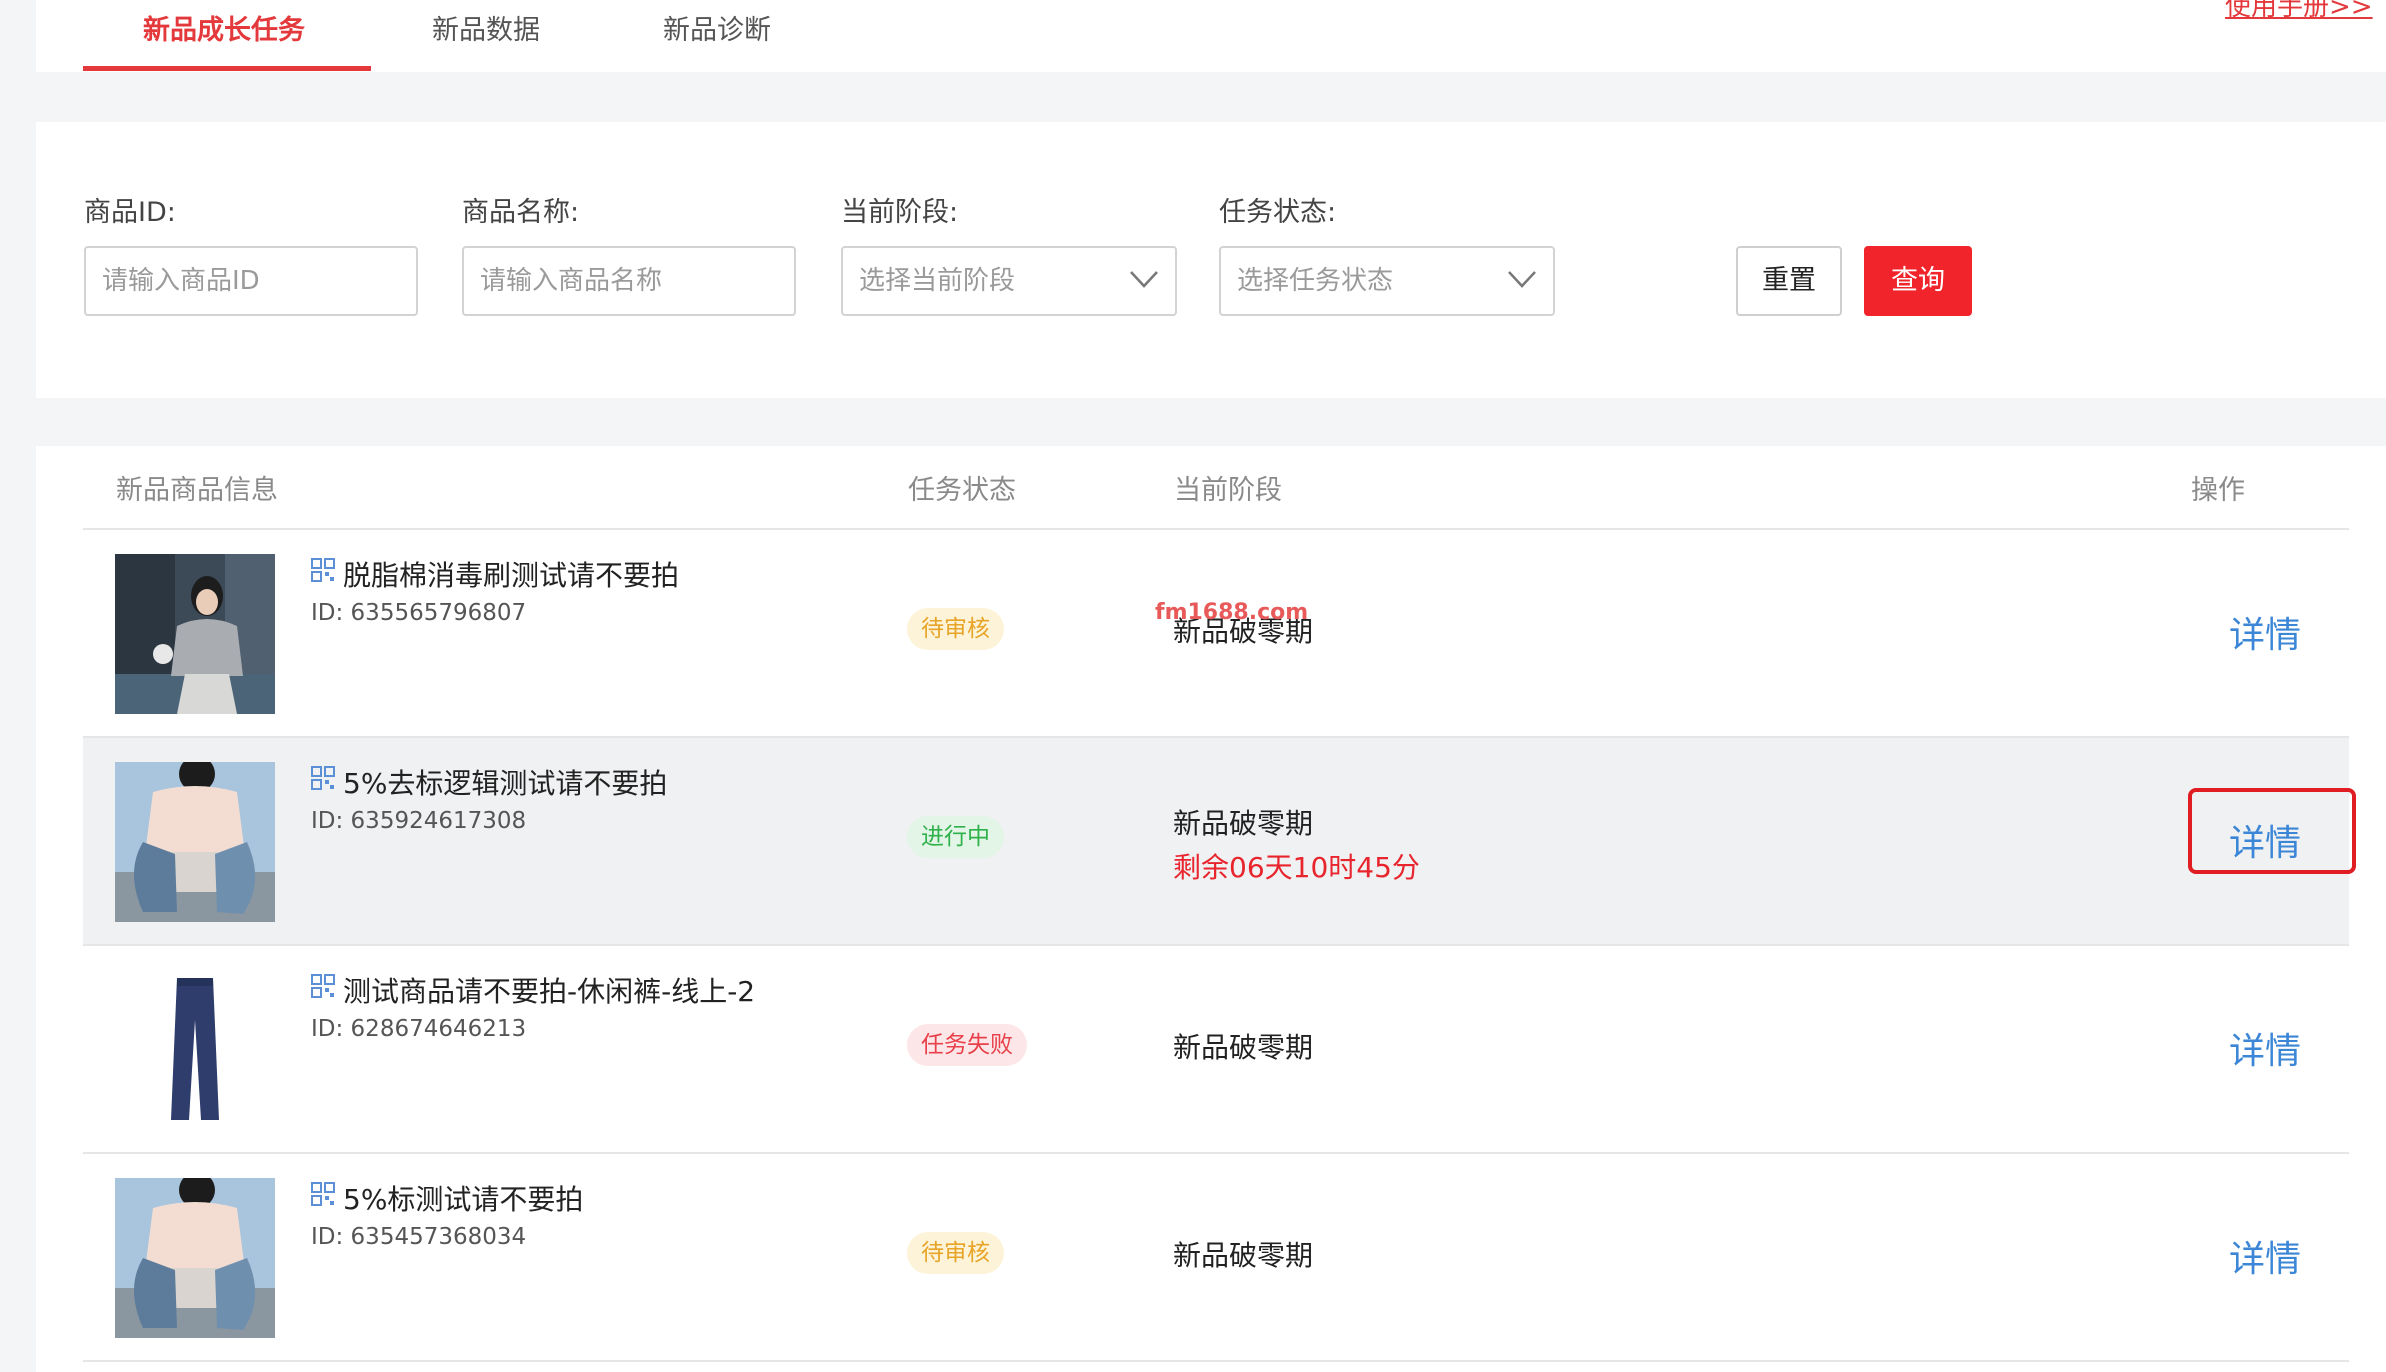  What do you see at coordinates (900, 212) in the screenshot?
I see `stage-label: 当前阶段:` at bounding box center [900, 212].